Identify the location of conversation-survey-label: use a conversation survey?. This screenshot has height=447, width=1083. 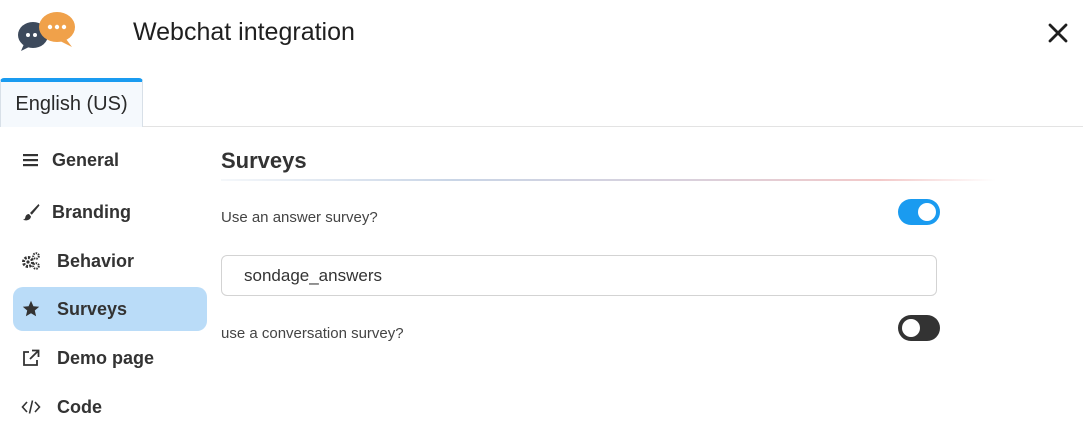
(312, 333).